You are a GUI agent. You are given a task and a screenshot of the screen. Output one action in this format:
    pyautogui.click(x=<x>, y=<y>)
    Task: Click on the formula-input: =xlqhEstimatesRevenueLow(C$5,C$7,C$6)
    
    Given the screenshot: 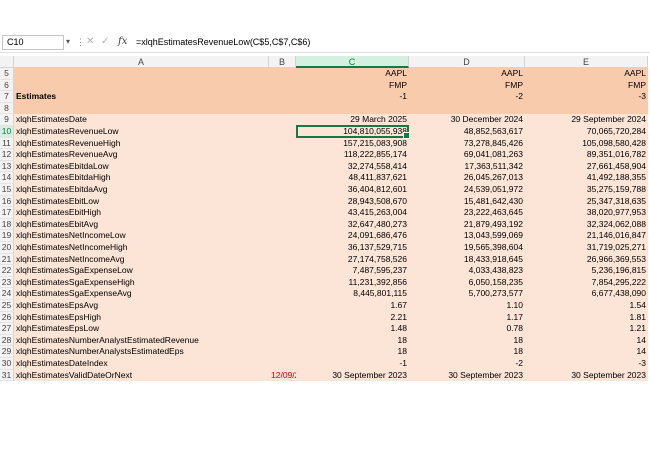 What is the action you would take?
    pyautogui.click(x=223, y=42)
    